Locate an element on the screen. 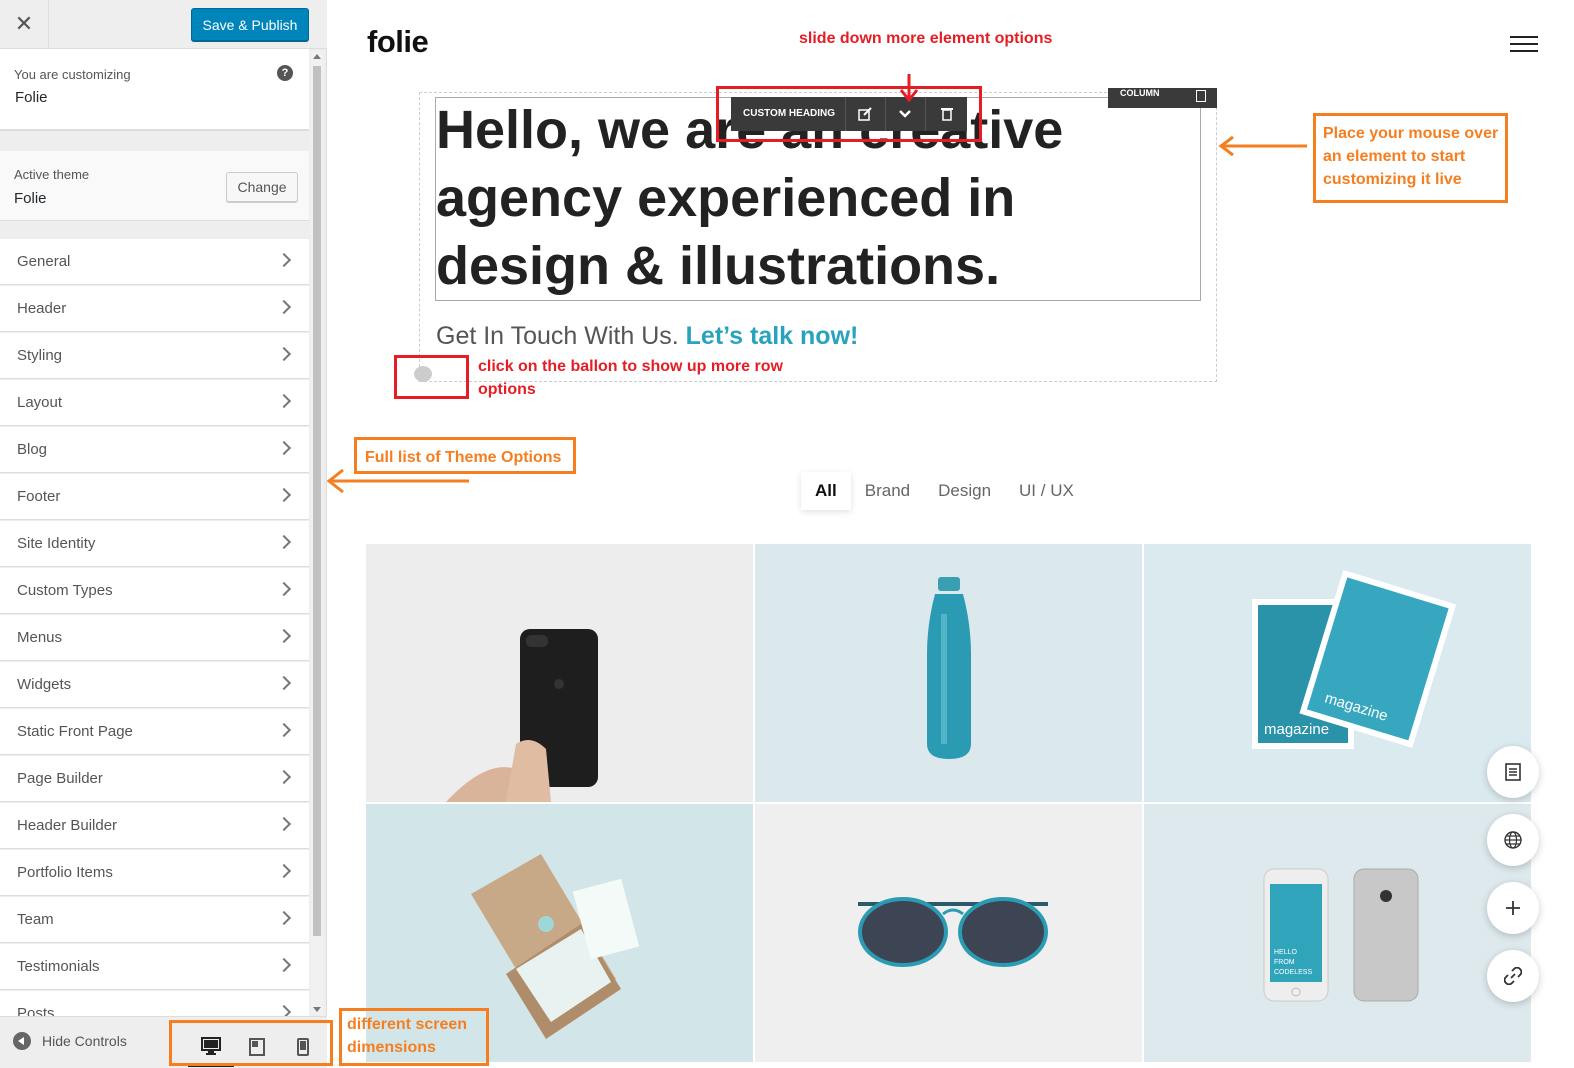  scrollbar-thumb is located at coordinates (317, 501).